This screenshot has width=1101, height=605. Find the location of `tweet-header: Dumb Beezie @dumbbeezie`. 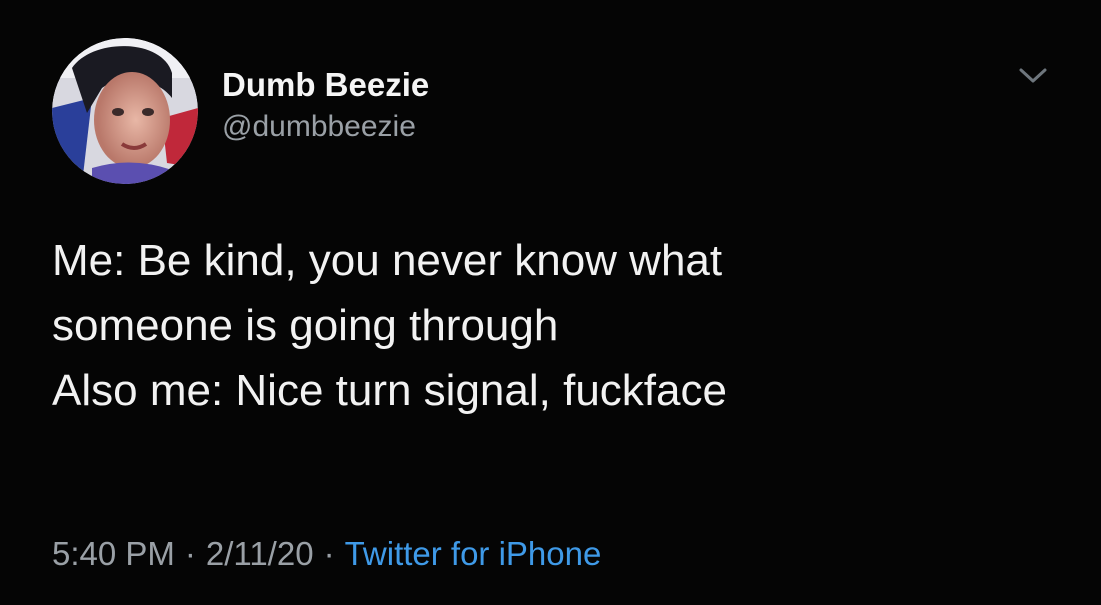

tweet-header: Dumb Beezie @dumbbeezie is located at coordinates (240, 111).